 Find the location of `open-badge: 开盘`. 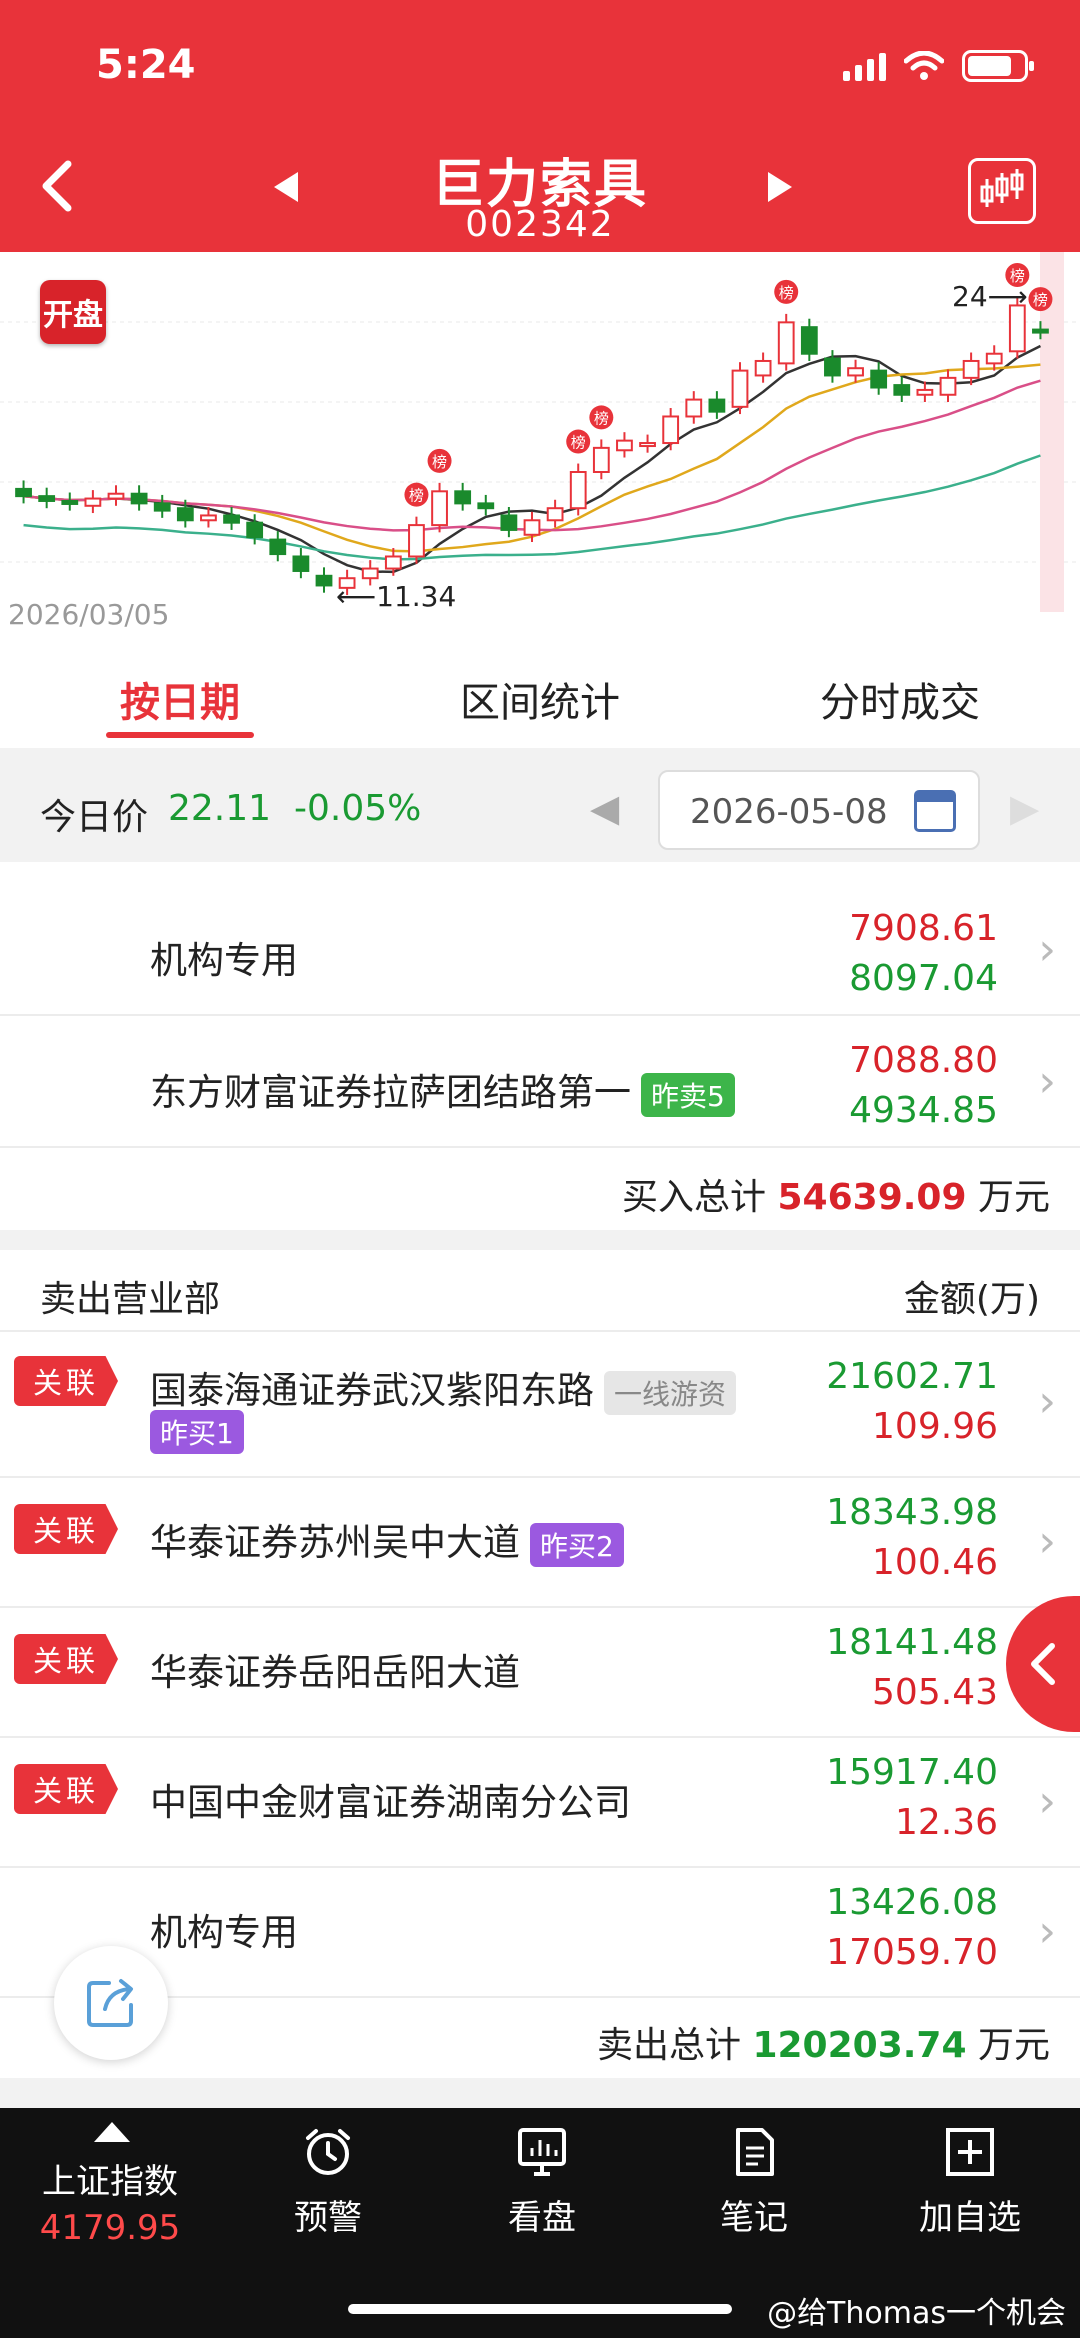

open-badge: 开盘 is located at coordinates (73, 312).